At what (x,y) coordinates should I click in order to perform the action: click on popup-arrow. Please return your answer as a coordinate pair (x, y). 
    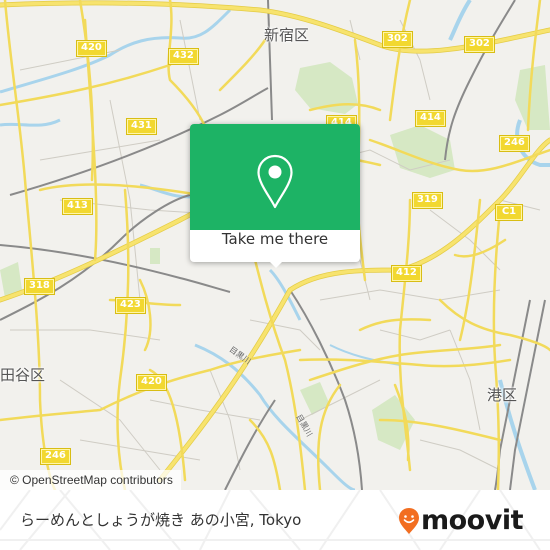
    Looking at the image, I should click on (276, 264).